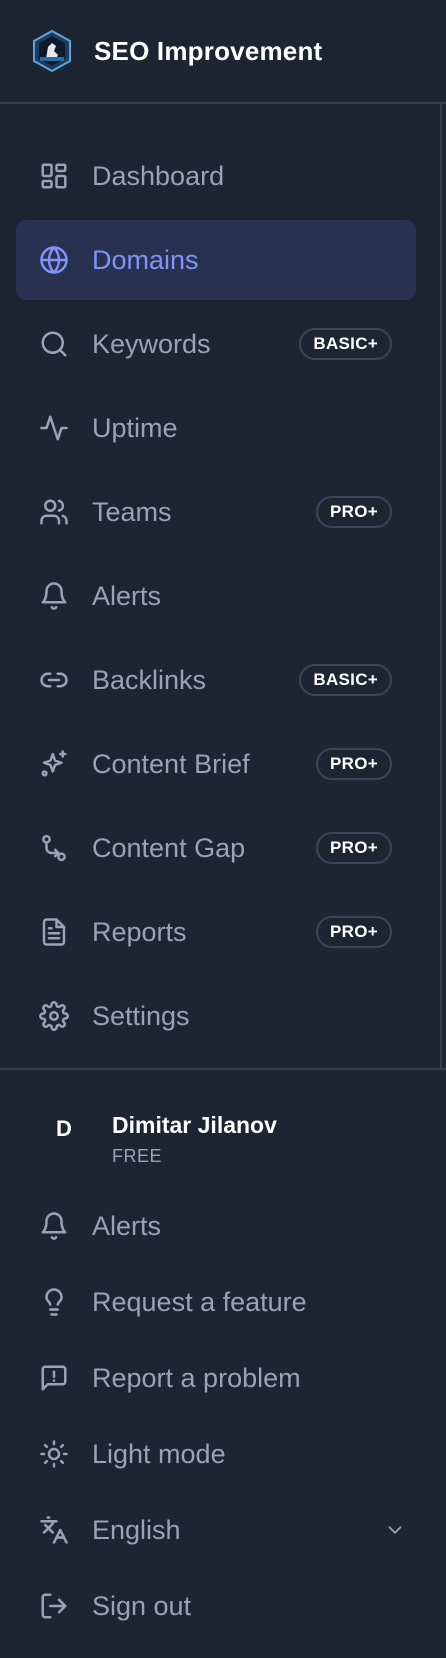 The width and height of the screenshot is (446, 1658). I want to click on avatar: D, so click(64, 1128).